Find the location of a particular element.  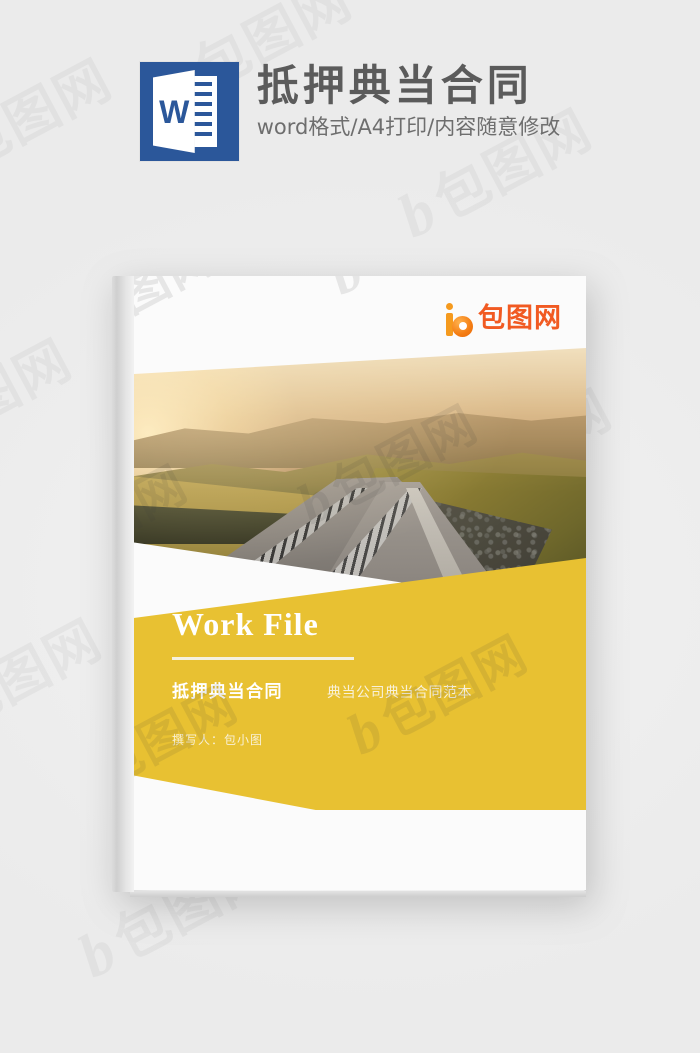

baotuwang-logo: 包图网 is located at coordinates (503, 318).